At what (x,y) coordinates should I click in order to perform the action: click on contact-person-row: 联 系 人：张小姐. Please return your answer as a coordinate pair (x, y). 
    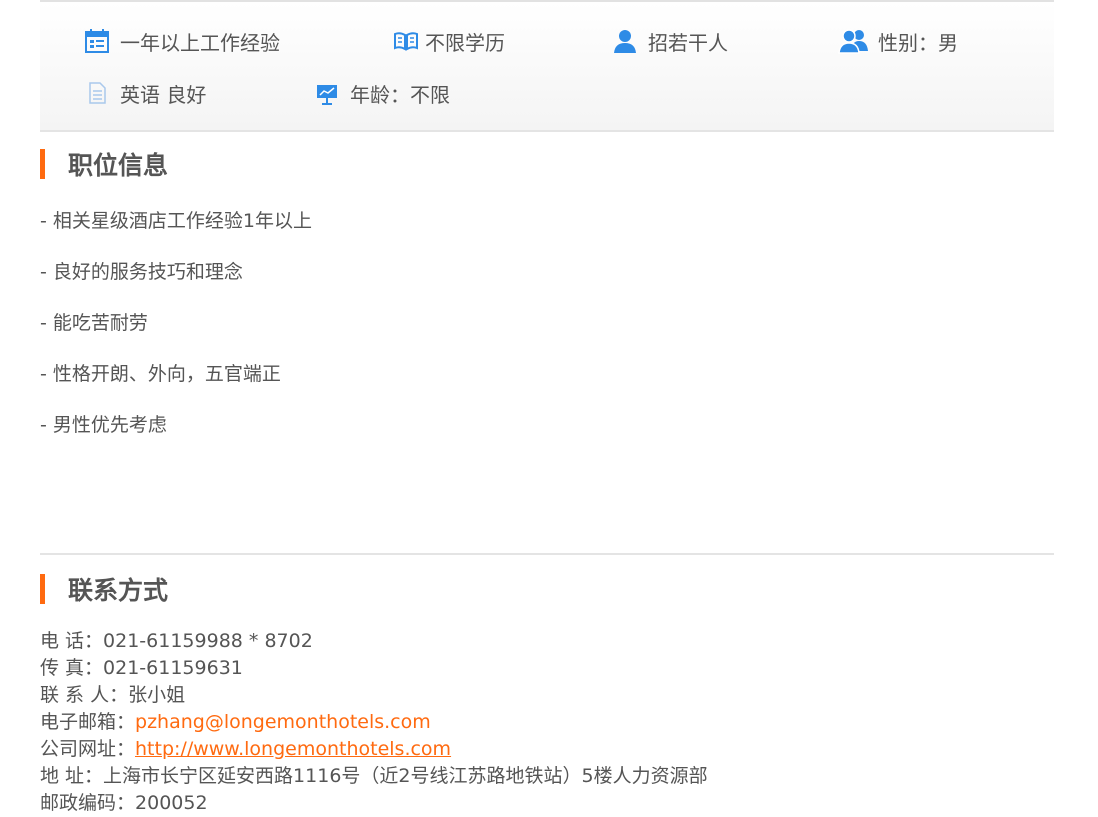
    Looking at the image, I should click on (374, 695).